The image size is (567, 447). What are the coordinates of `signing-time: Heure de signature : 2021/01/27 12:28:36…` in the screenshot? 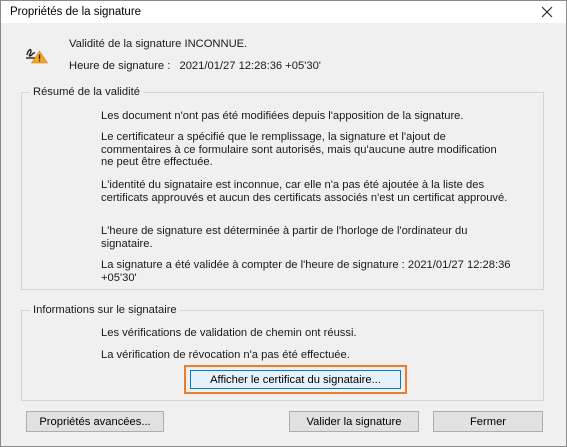 It's located at (195, 66).